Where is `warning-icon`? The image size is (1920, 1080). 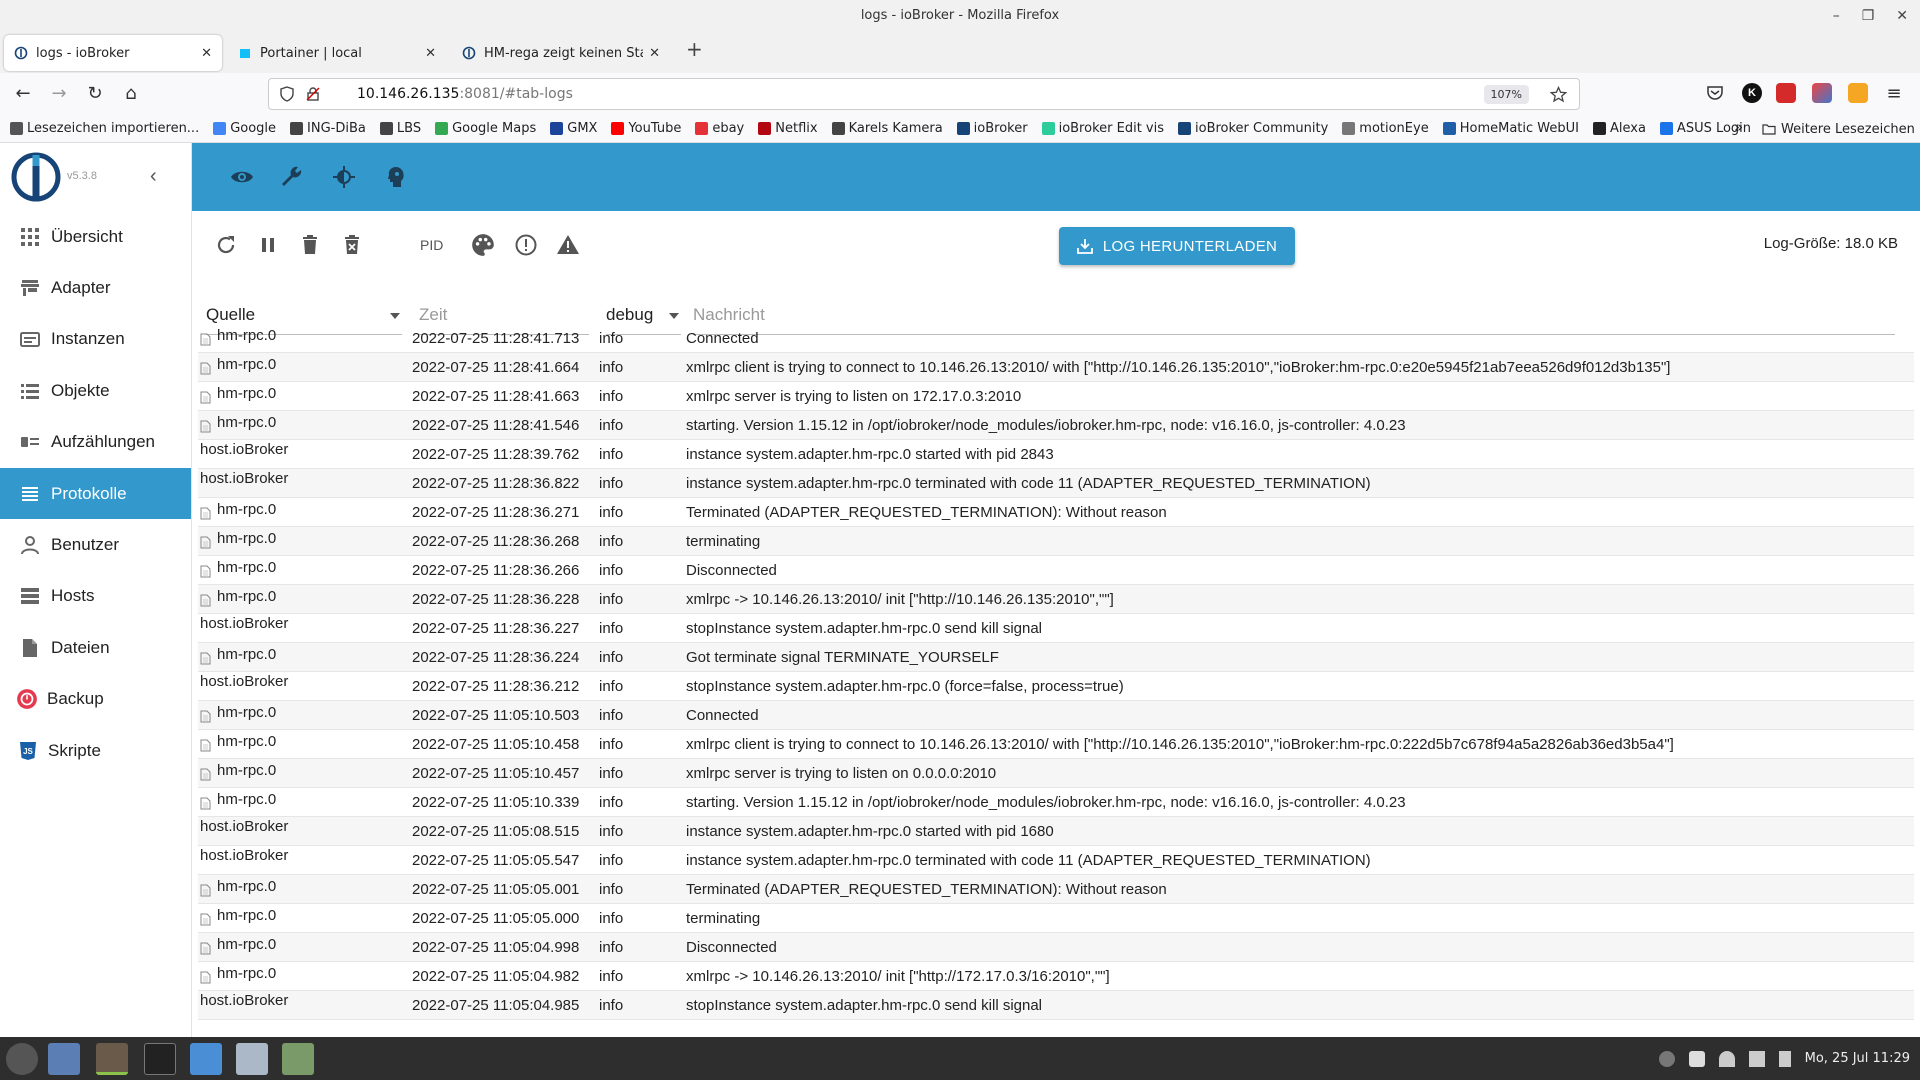 warning-icon is located at coordinates (568, 245).